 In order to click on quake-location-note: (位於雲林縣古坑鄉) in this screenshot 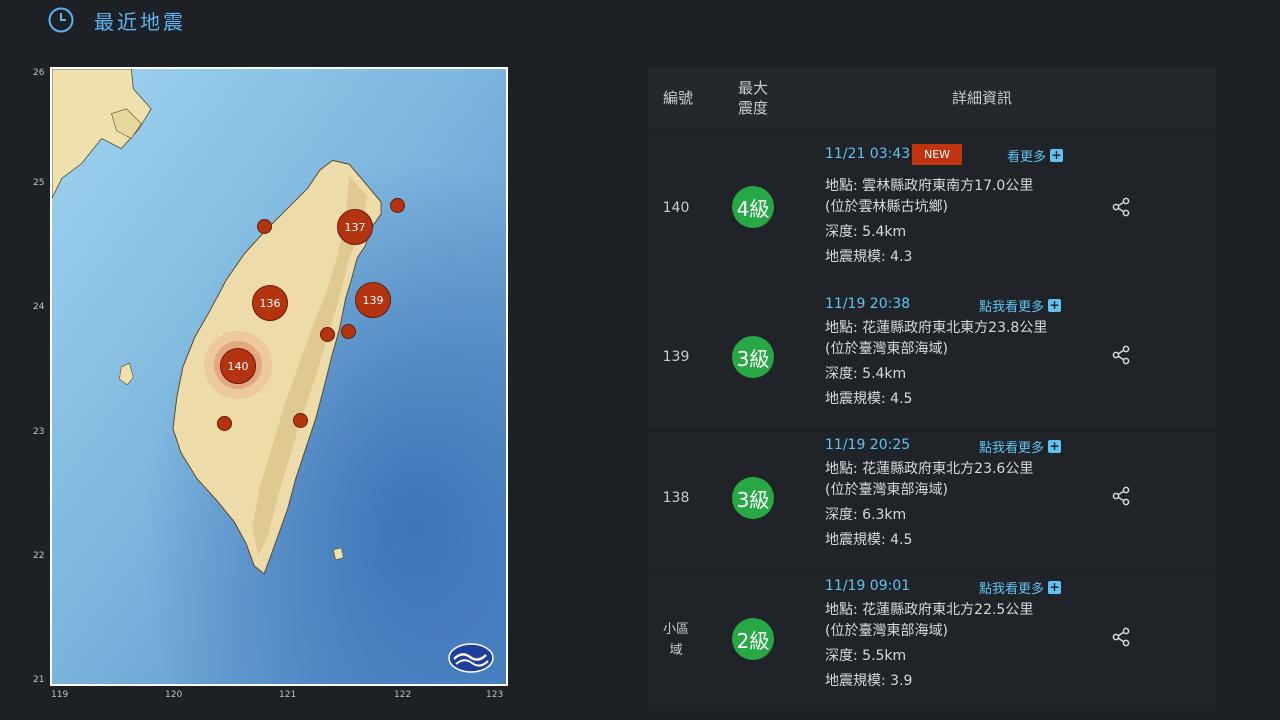, I will do `click(886, 207)`.